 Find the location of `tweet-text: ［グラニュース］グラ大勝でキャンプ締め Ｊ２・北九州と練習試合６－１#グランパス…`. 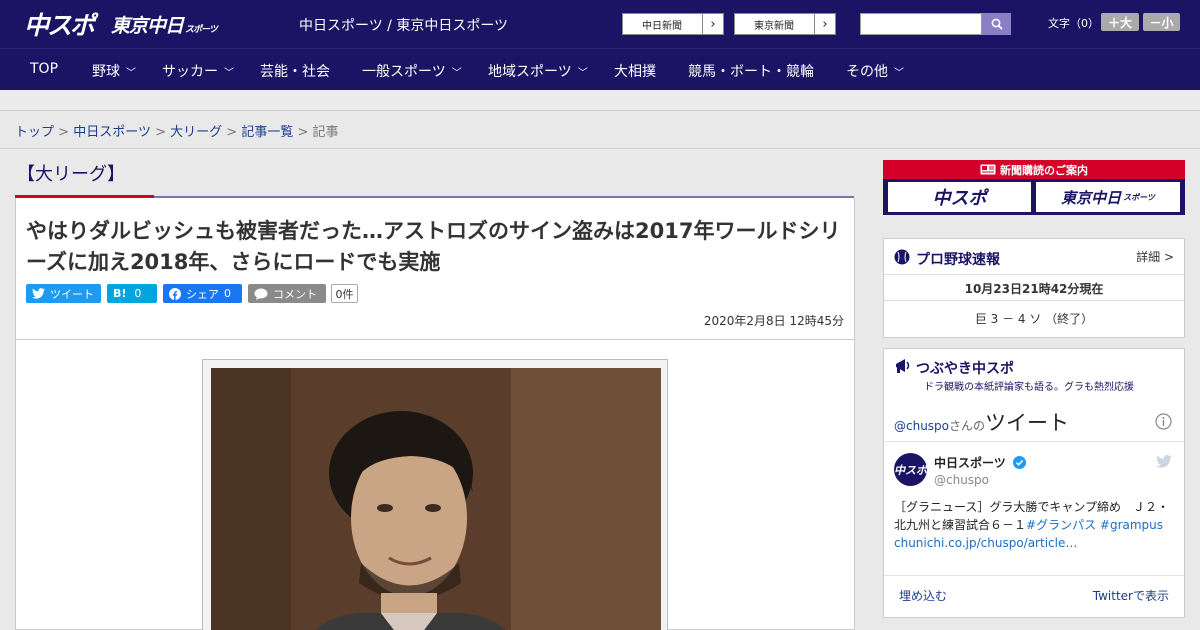

tweet-text: ［グラニュース］グラ大勝でキャンプ締め Ｊ２・北九州と練習試合６－１#グランパス… is located at coordinates (1034, 525).